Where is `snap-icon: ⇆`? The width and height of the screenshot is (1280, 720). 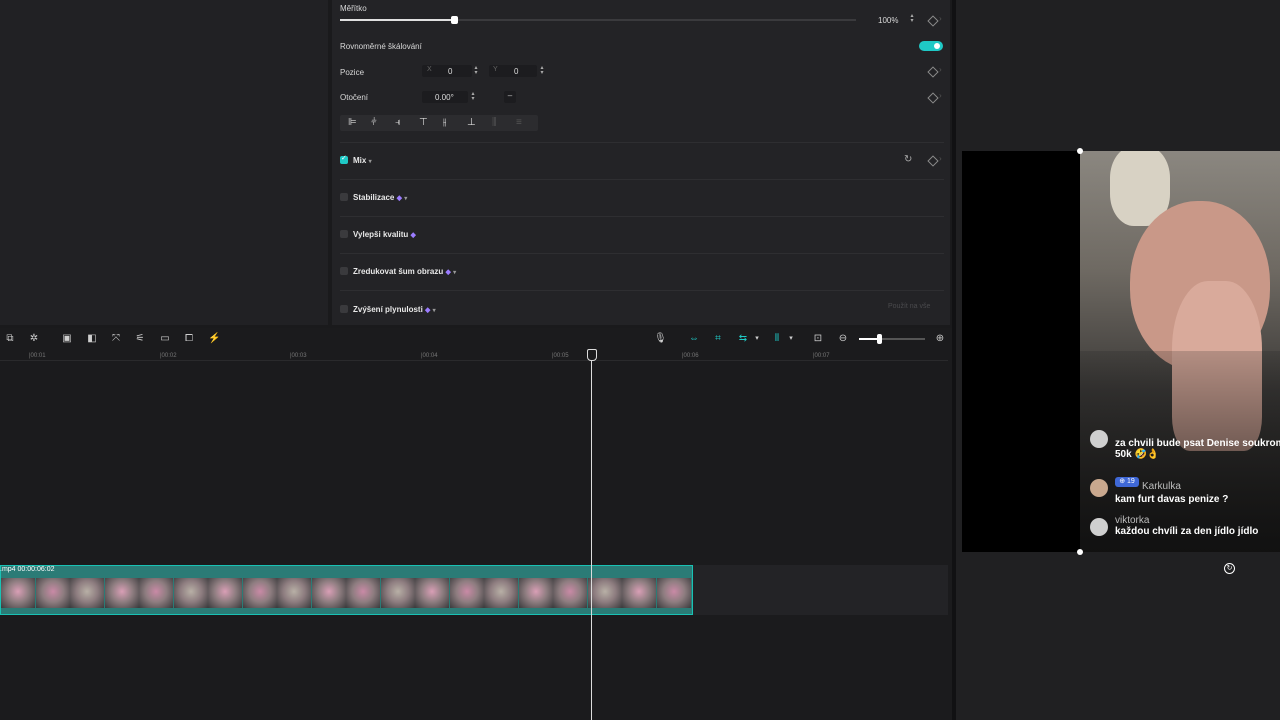
snap-icon: ⇆ is located at coordinates (743, 339).